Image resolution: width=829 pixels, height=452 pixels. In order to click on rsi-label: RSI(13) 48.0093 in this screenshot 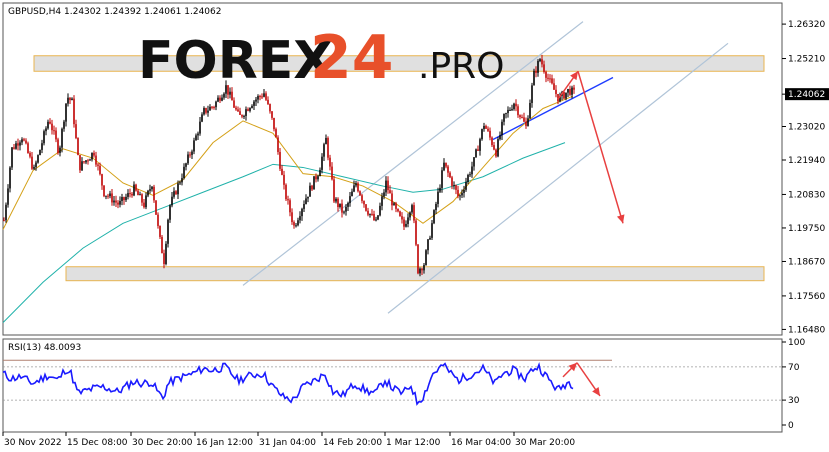, I will do `click(44, 348)`.